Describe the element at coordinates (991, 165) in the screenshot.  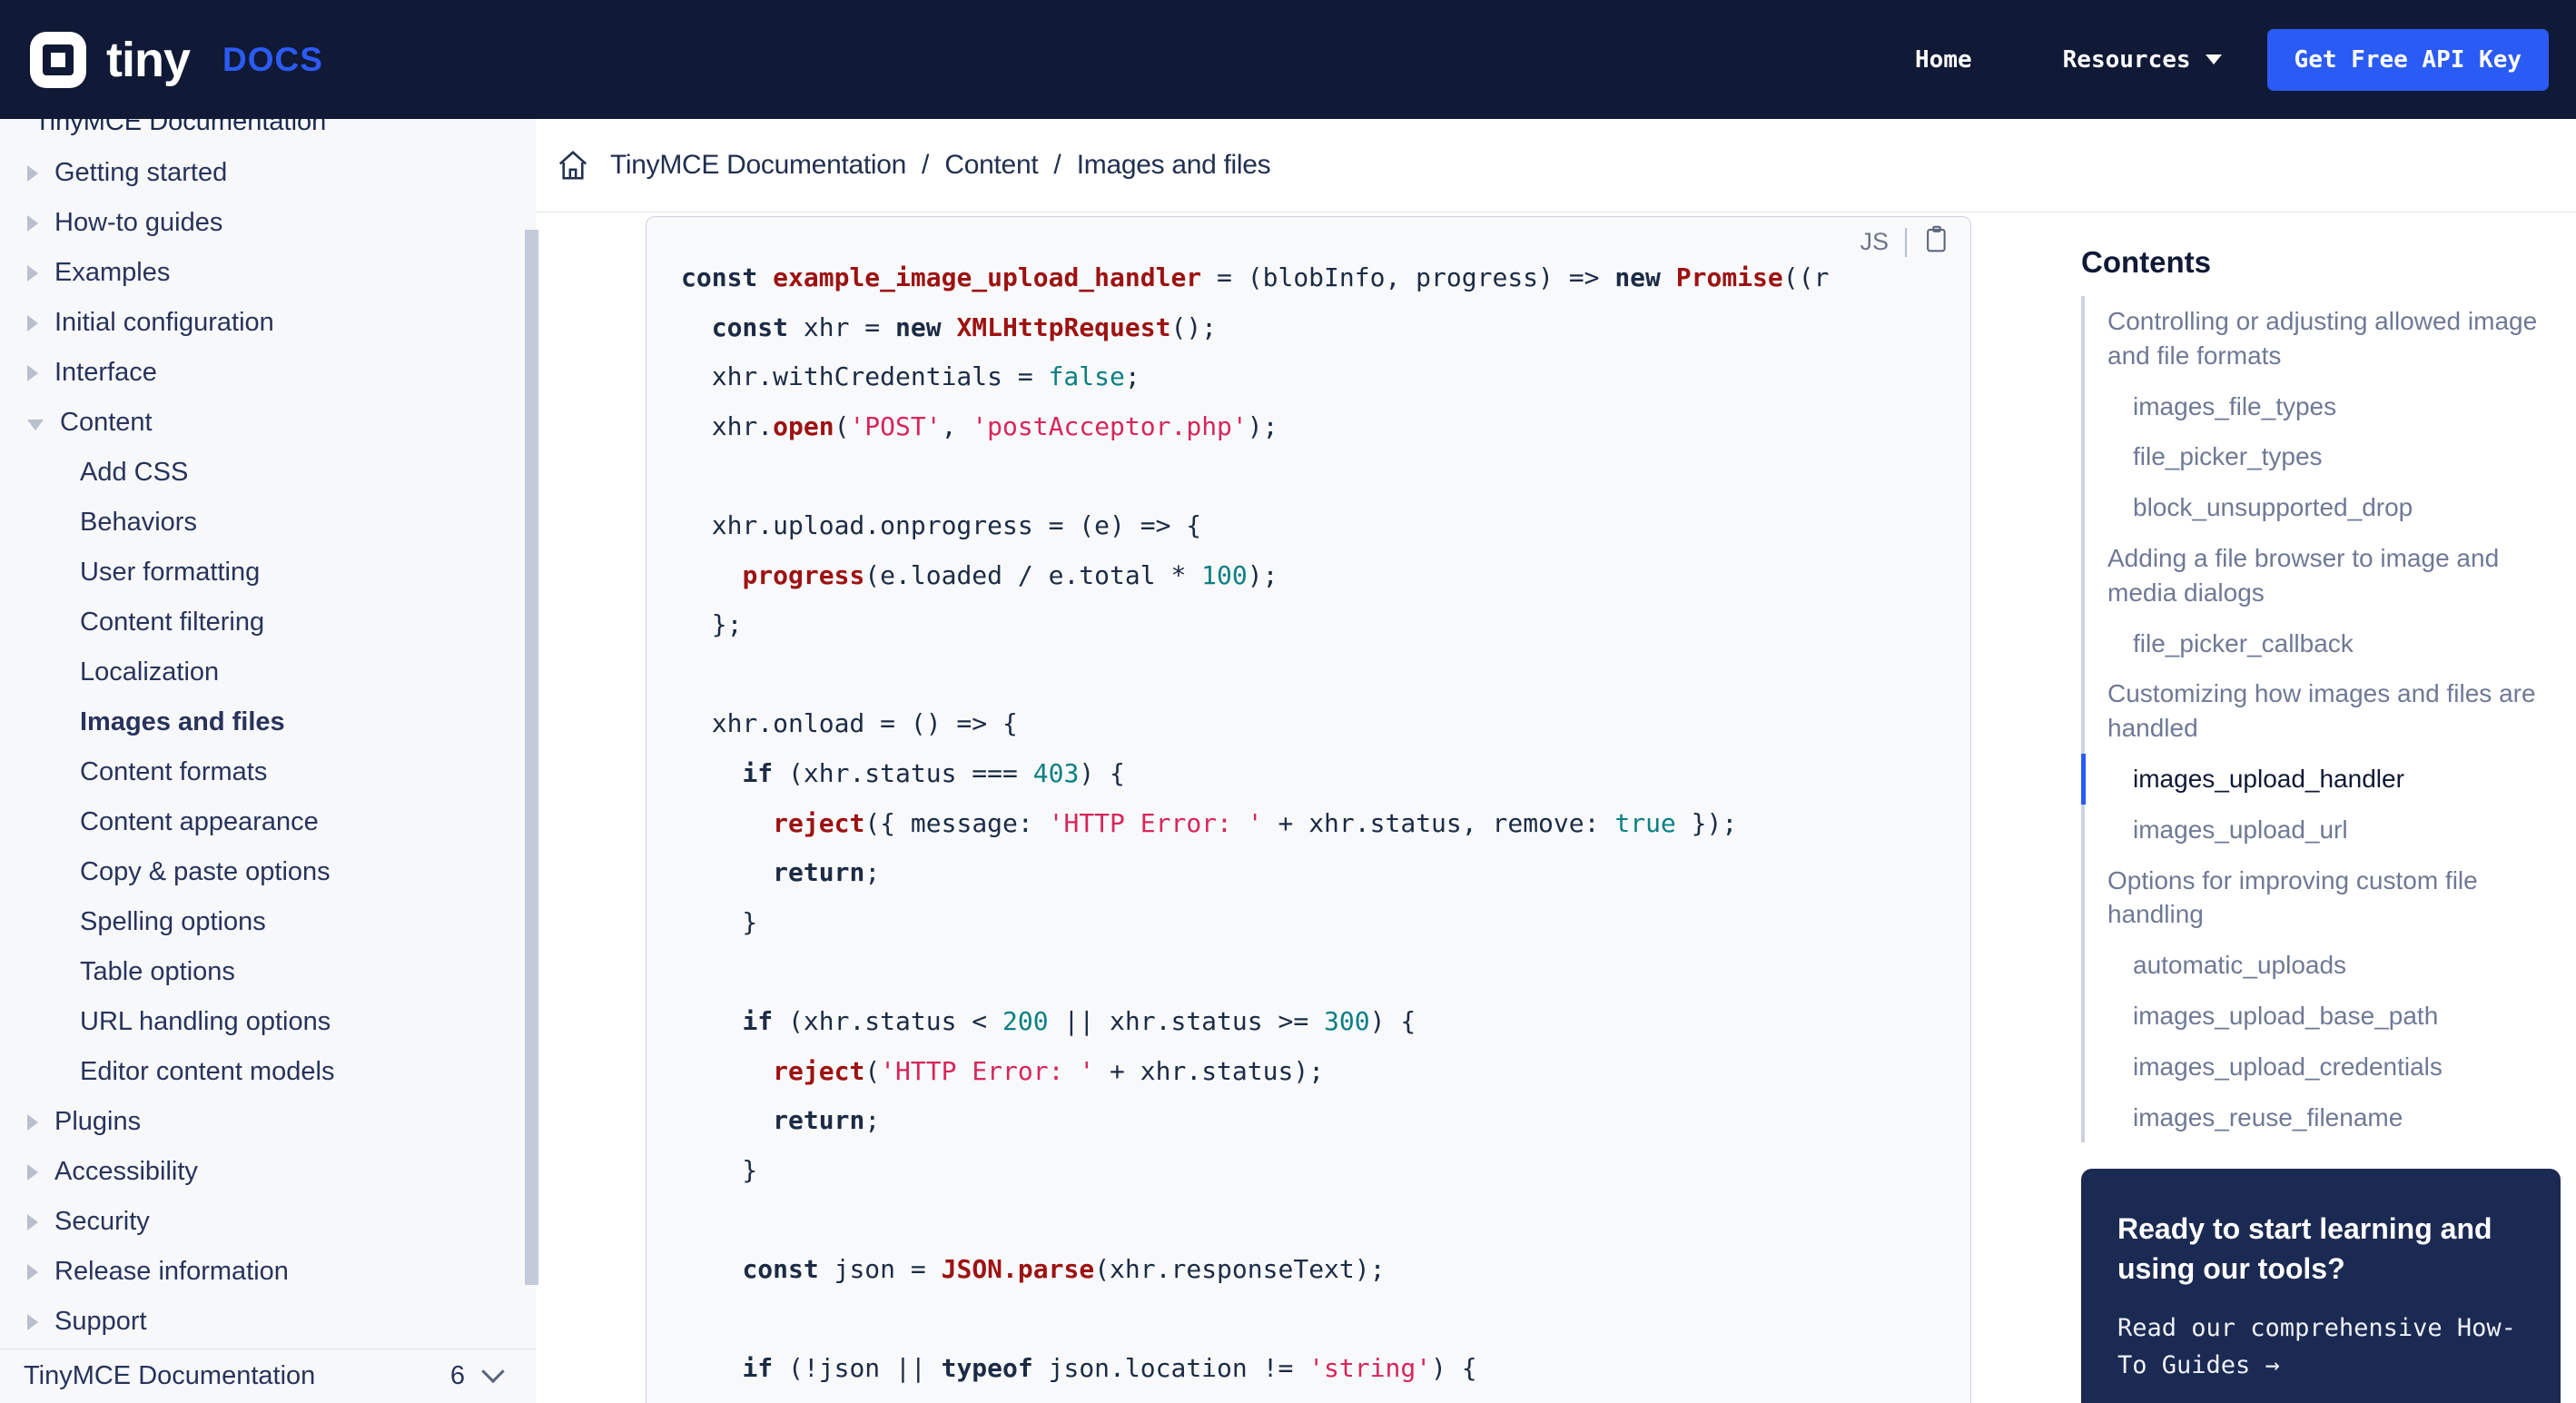
I see `breadcrumb-item-1: Content` at that location.